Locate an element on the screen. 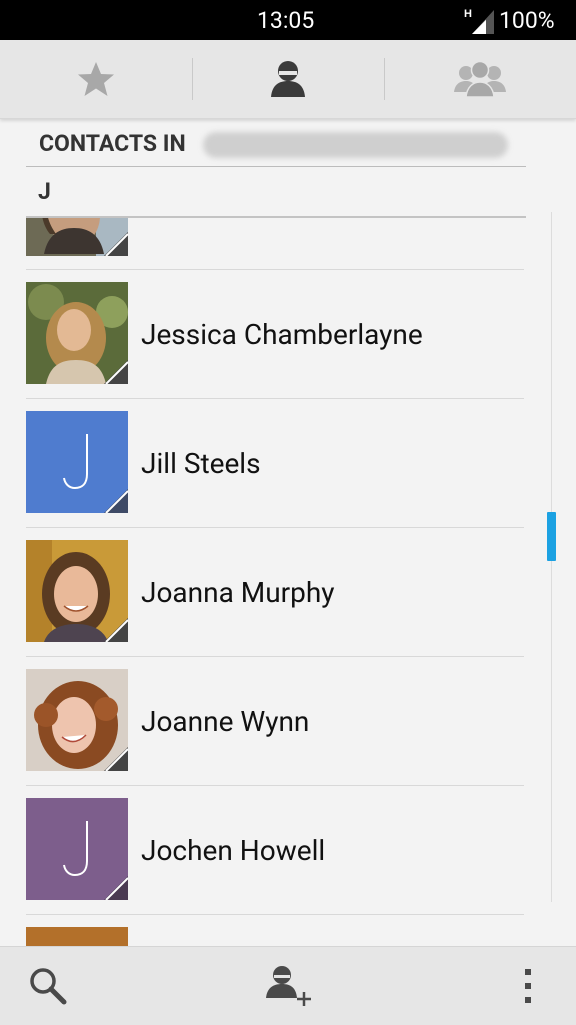 Image resolution: width=576 pixels, height=1025 pixels. signal-icon: H is located at coordinates (479, 21).